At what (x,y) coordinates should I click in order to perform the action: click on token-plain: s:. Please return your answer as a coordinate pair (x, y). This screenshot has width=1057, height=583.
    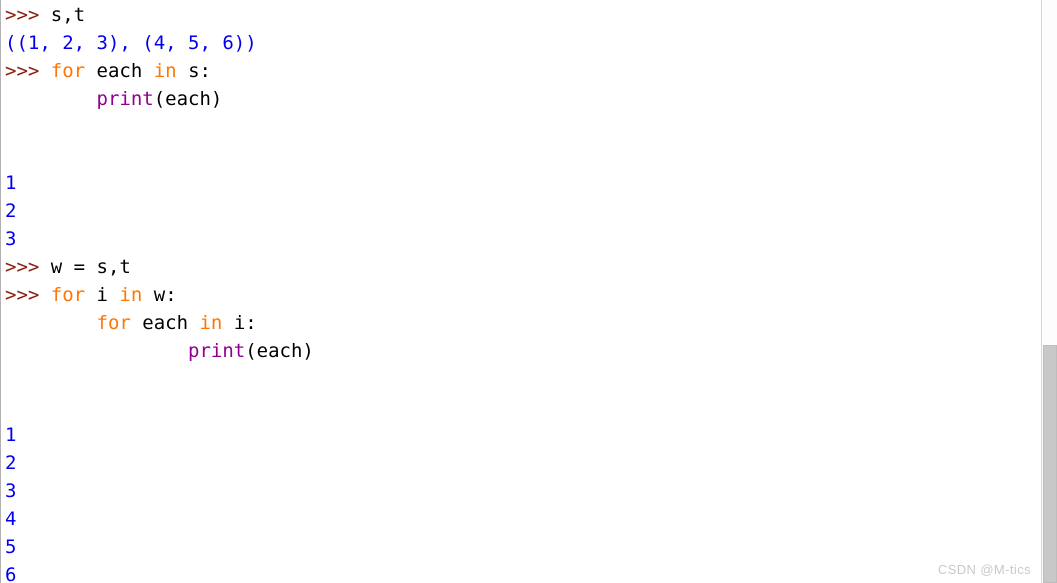
    Looking at the image, I should click on (193, 71).